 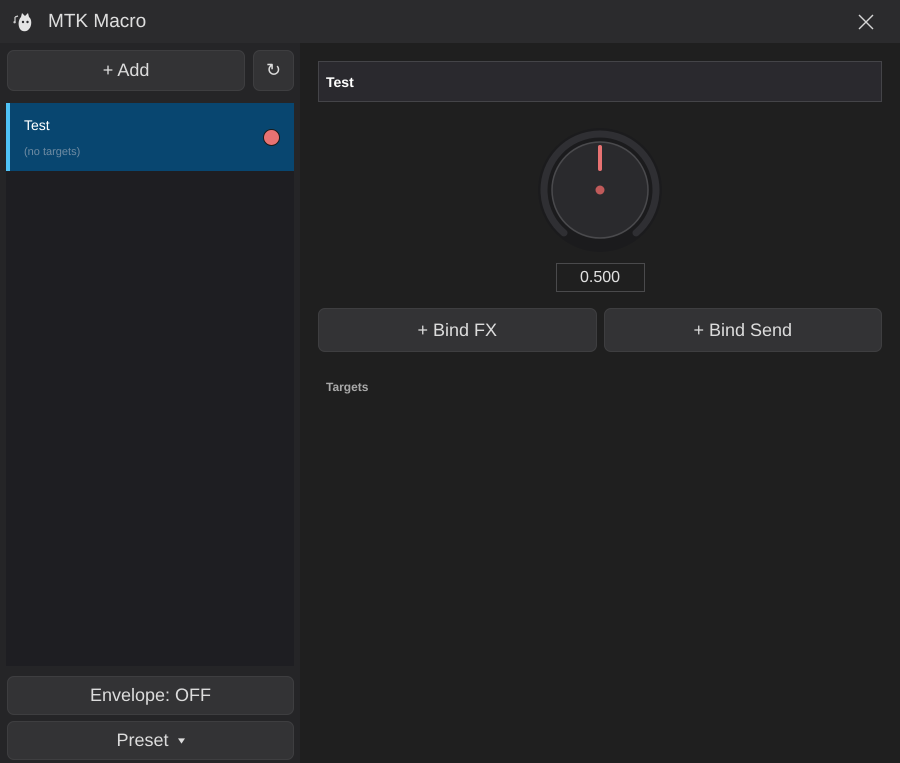 What do you see at coordinates (457, 330) in the screenshot?
I see `bind-button: + Bind FX` at bounding box center [457, 330].